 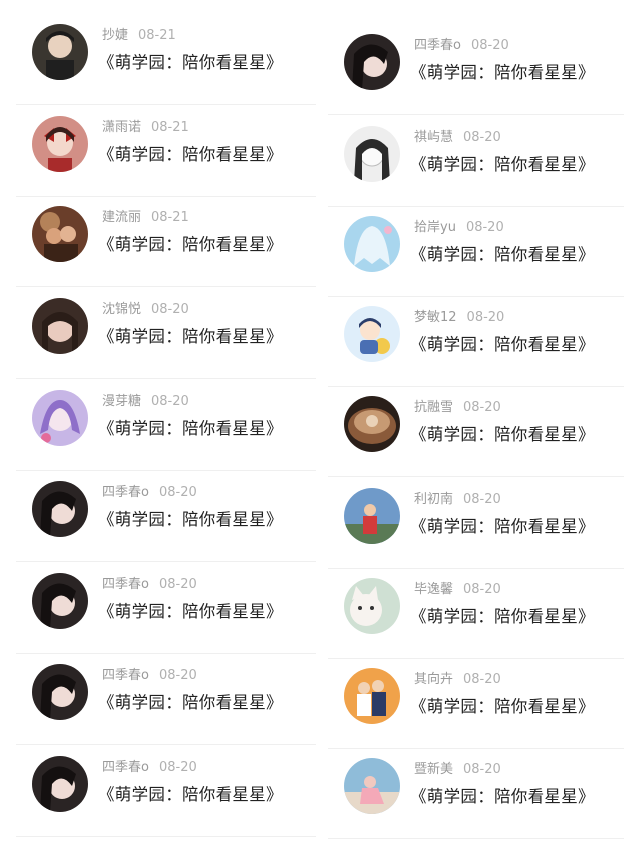 I want to click on list-item: 毕逸馨 08-20 《萌学园：陪你看星星》, so click(x=476, y=613).